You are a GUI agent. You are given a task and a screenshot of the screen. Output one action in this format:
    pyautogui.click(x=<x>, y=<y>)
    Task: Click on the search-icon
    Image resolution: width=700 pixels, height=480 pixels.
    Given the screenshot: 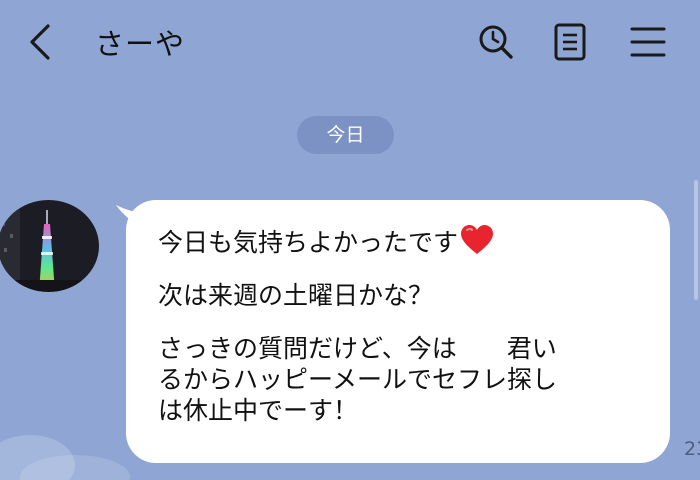 What is the action you would take?
    pyautogui.click(x=496, y=42)
    